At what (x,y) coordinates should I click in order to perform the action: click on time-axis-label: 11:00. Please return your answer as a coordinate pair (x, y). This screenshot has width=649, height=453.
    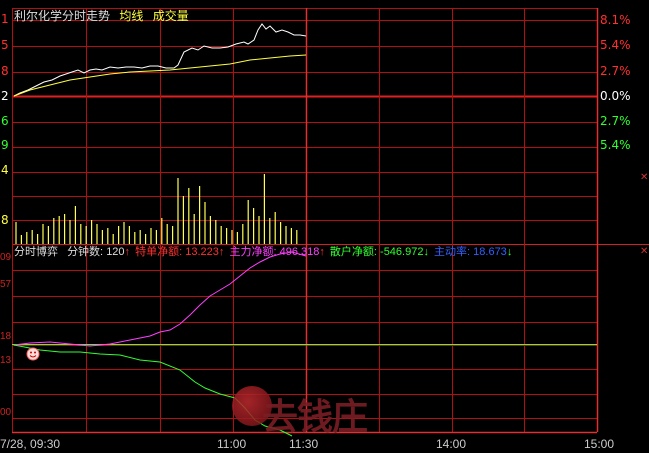
    Looking at the image, I should click on (232, 444).